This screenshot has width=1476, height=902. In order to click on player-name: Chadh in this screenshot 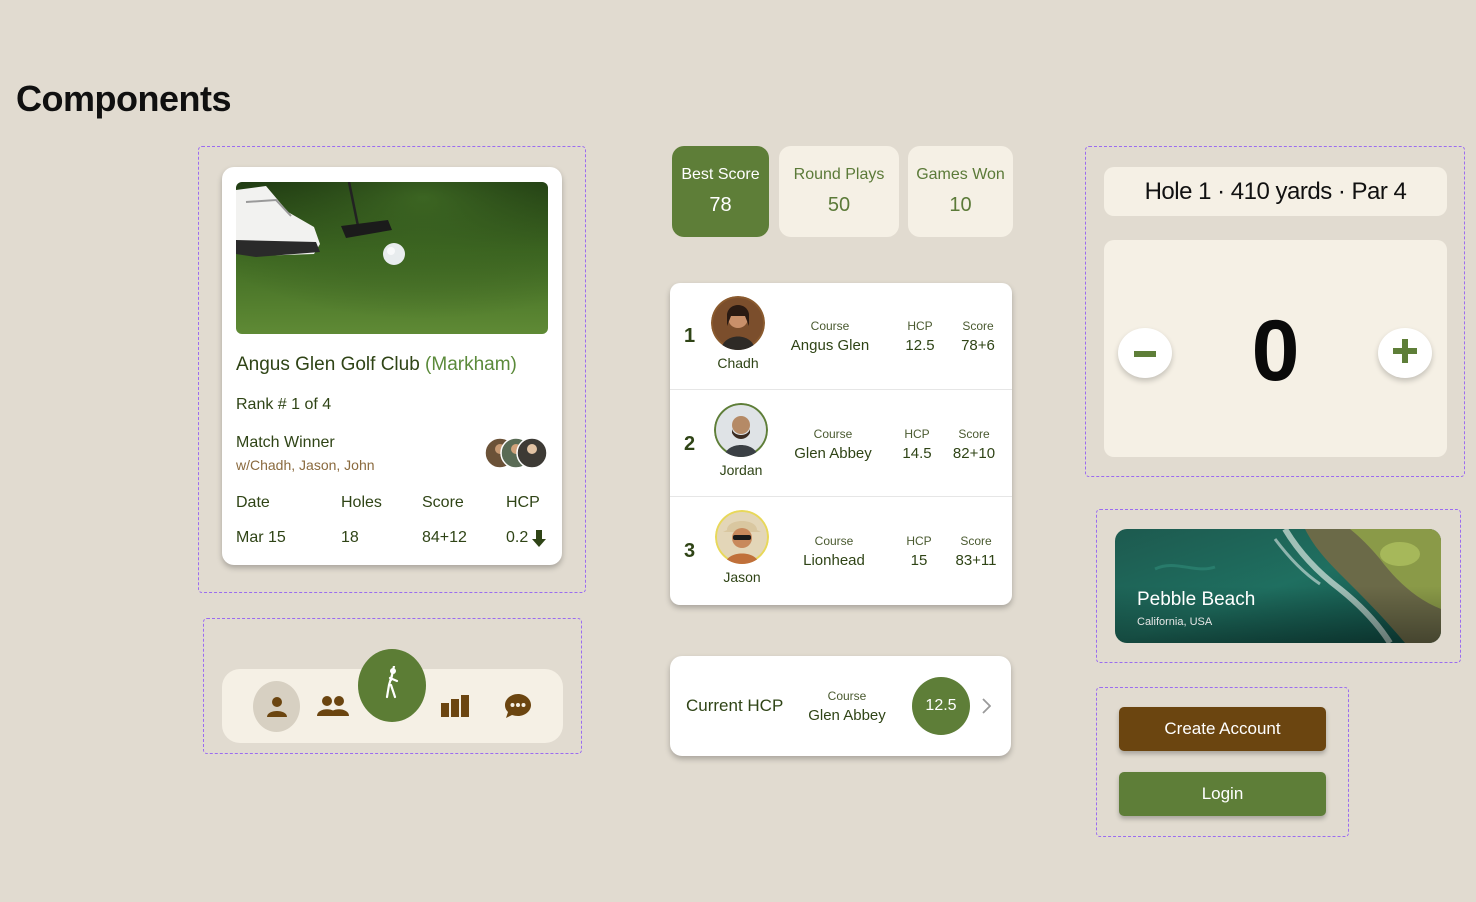, I will do `click(738, 363)`.